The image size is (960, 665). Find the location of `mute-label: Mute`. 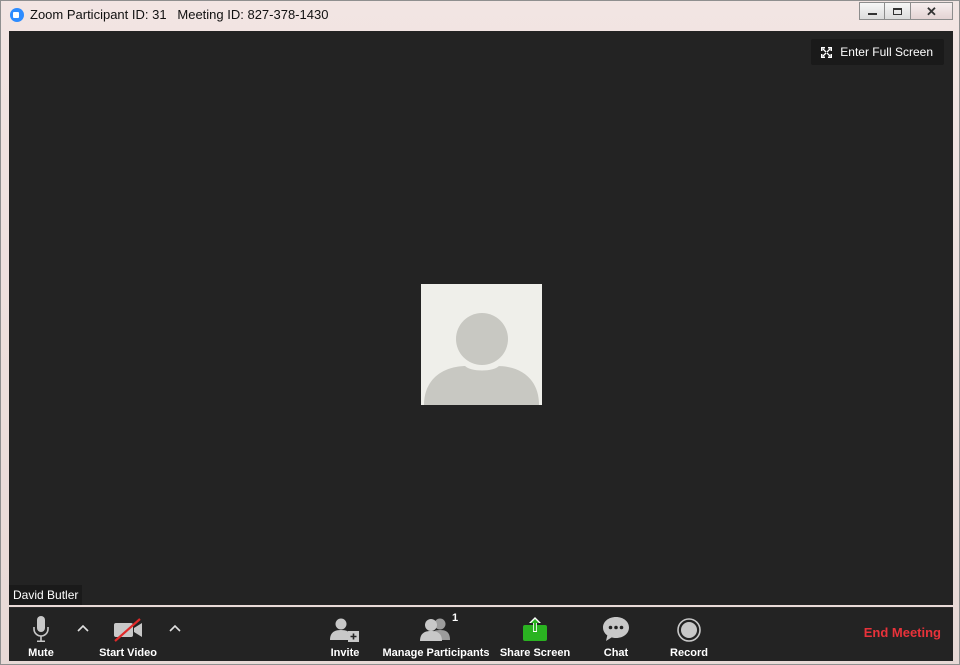

mute-label: Mute is located at coordinates (41, 653).